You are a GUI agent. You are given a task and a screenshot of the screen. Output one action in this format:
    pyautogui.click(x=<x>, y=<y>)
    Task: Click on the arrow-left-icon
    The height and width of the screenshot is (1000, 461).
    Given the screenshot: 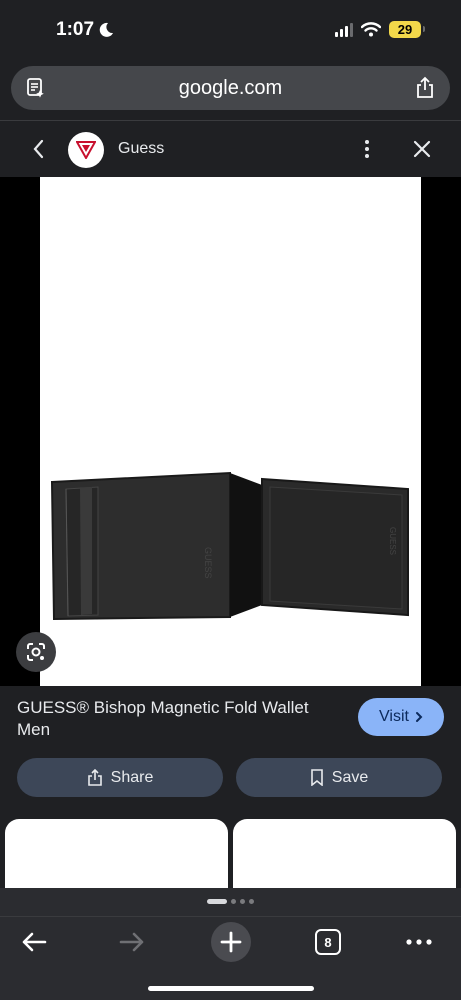 What is the action you would take?
    pyautogui.click(x=34, y=942)
    